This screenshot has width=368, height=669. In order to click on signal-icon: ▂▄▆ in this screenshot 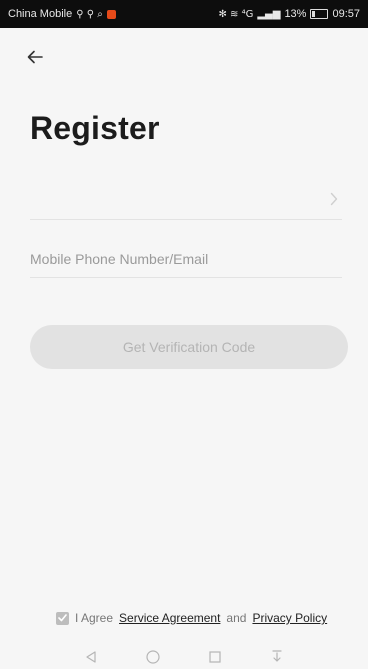, I will do `click(269, 14)`.